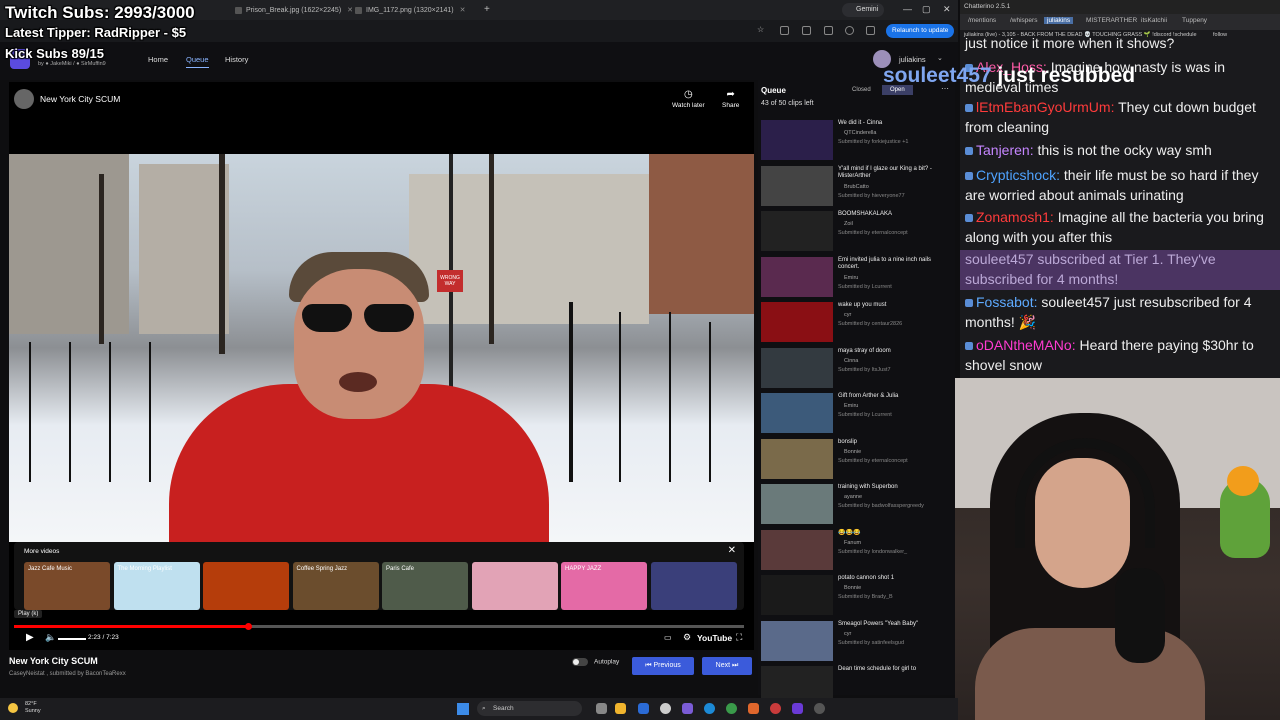 The image size is (1280, 720). What do you see at coordinates (248, 626) in the screenshot?
I see `progress-knob` at bounding box center [248, 626].